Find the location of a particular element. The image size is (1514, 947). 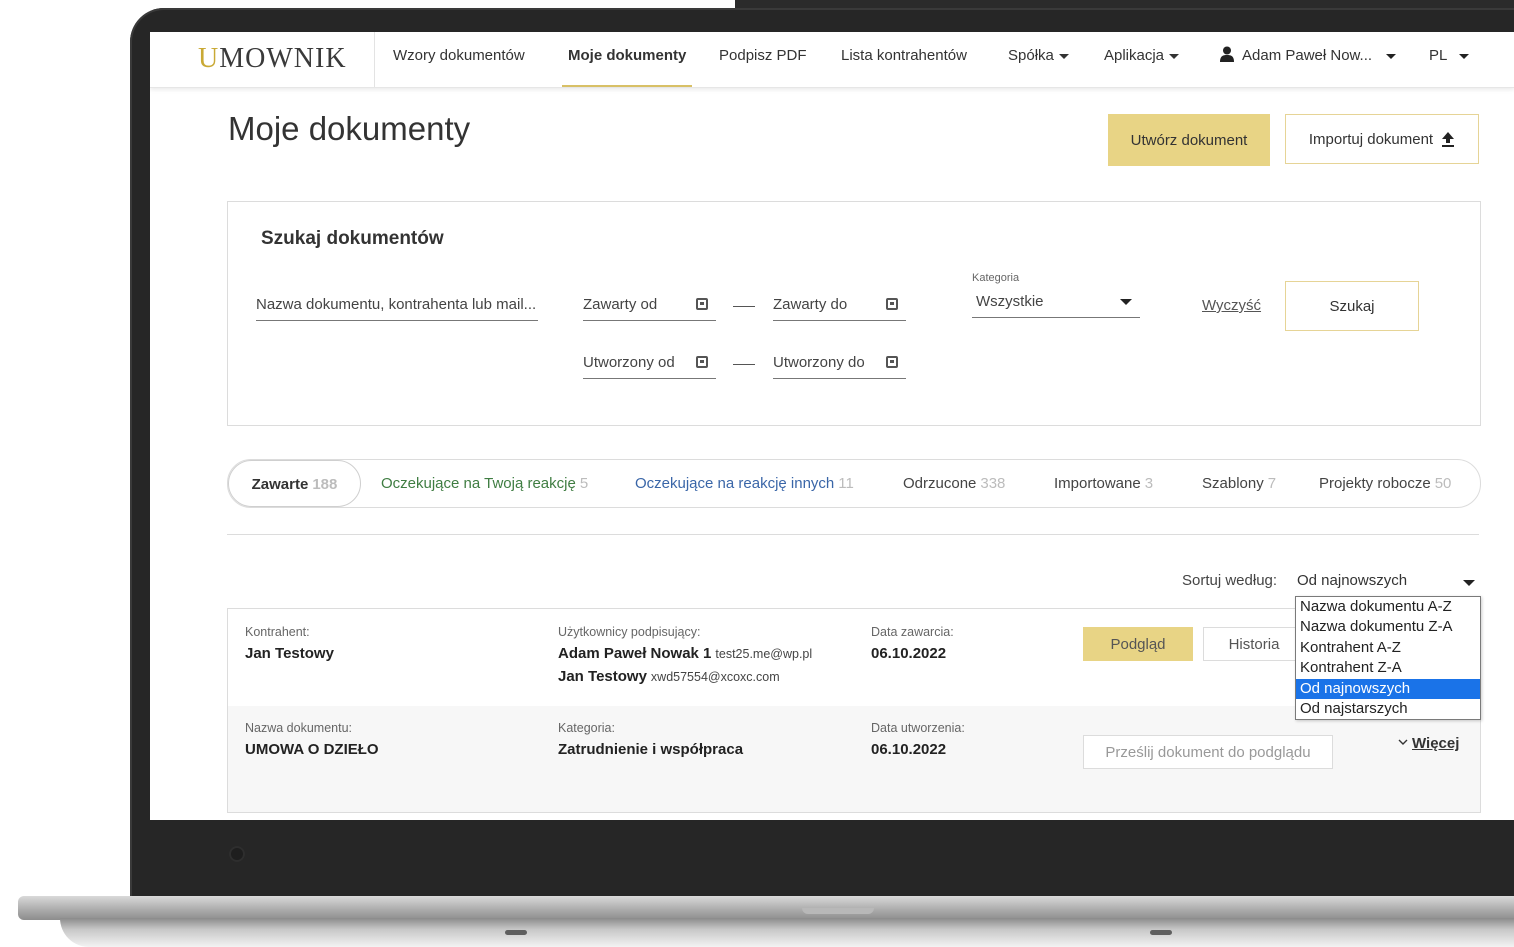

contractor-label: Kontrahent: is located at coordinates (277, 632).